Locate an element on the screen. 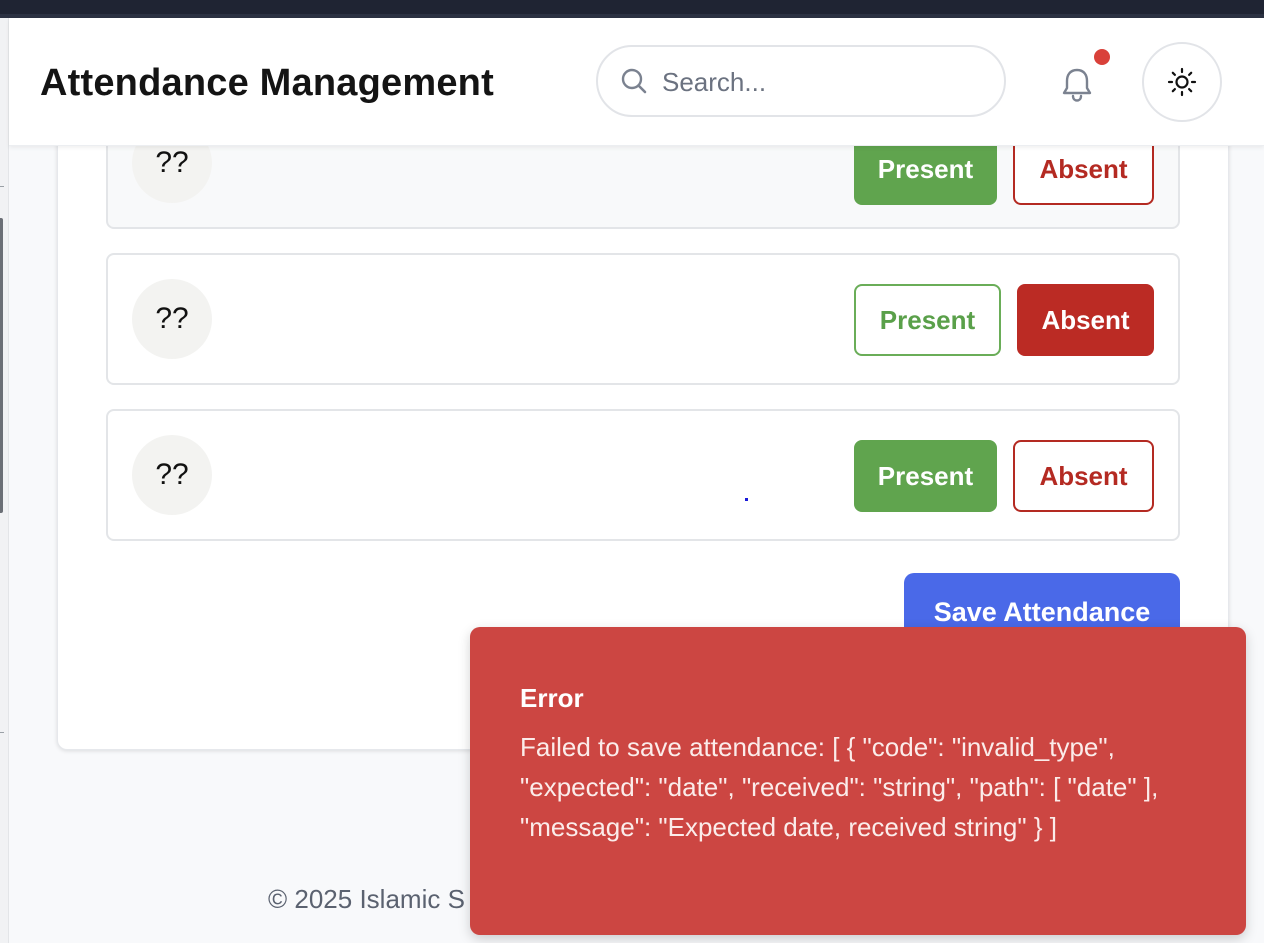 Image resolution: width=1264 pixels, height=943 pixels. browser-top-strip is located at coordinates (632, 9).